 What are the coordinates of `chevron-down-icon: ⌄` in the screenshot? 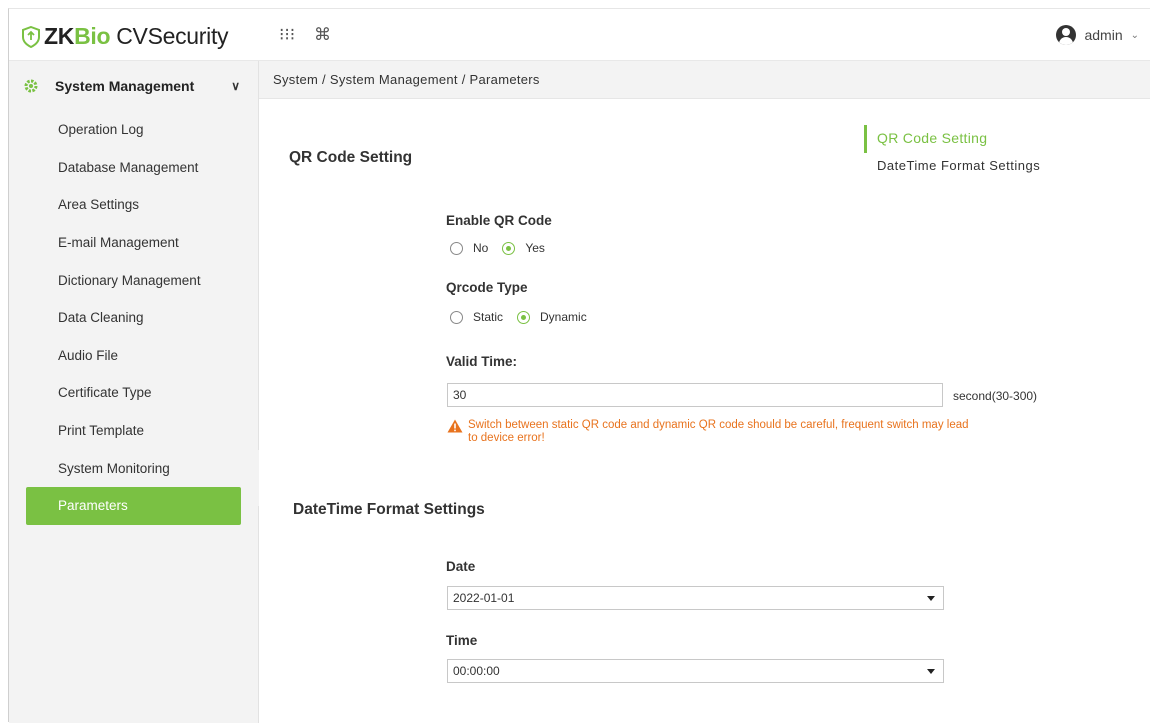 It's located at (1134, 35).